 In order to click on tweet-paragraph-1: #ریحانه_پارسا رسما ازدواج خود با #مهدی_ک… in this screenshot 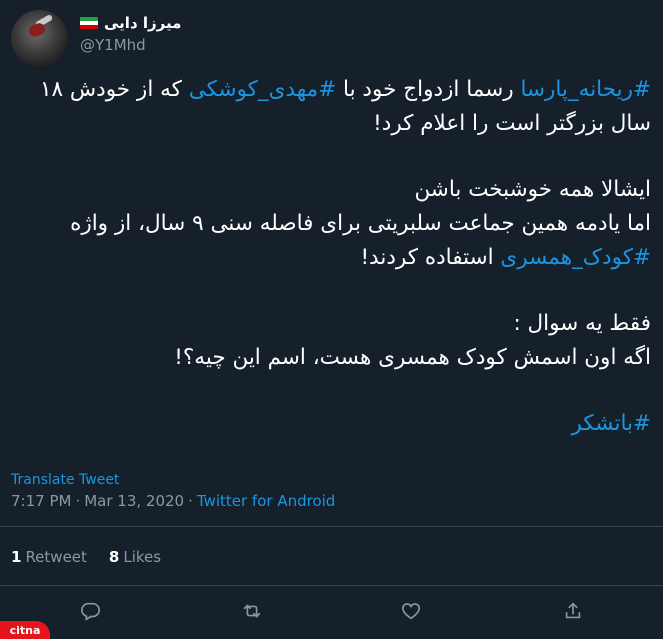, I will do `click(332, 107)`.